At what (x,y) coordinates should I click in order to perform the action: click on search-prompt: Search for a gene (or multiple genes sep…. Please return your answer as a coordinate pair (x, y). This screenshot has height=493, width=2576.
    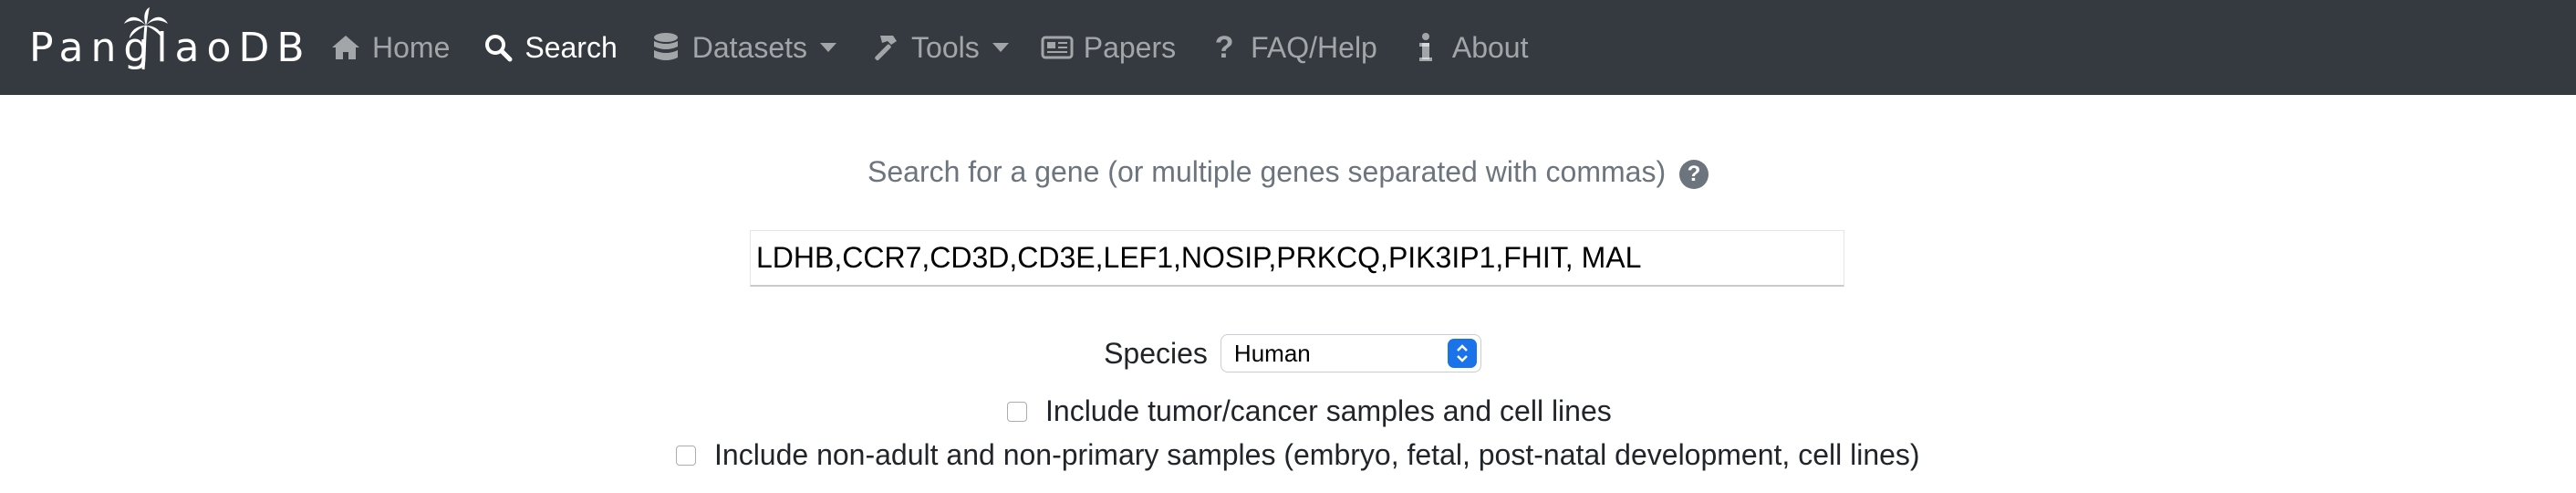
    Looking at the image, I should click on (1288, 172).